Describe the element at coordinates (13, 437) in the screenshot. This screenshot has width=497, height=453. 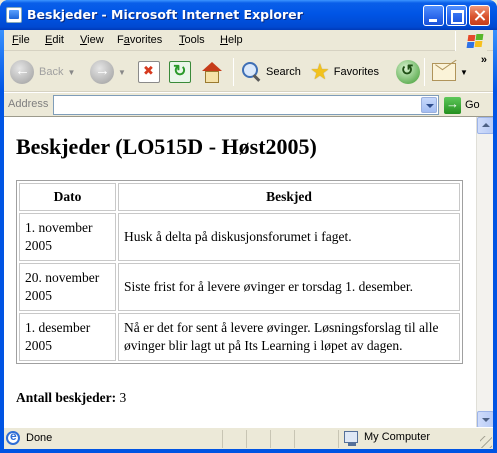
I see `ie-page-status-icon` at that location.